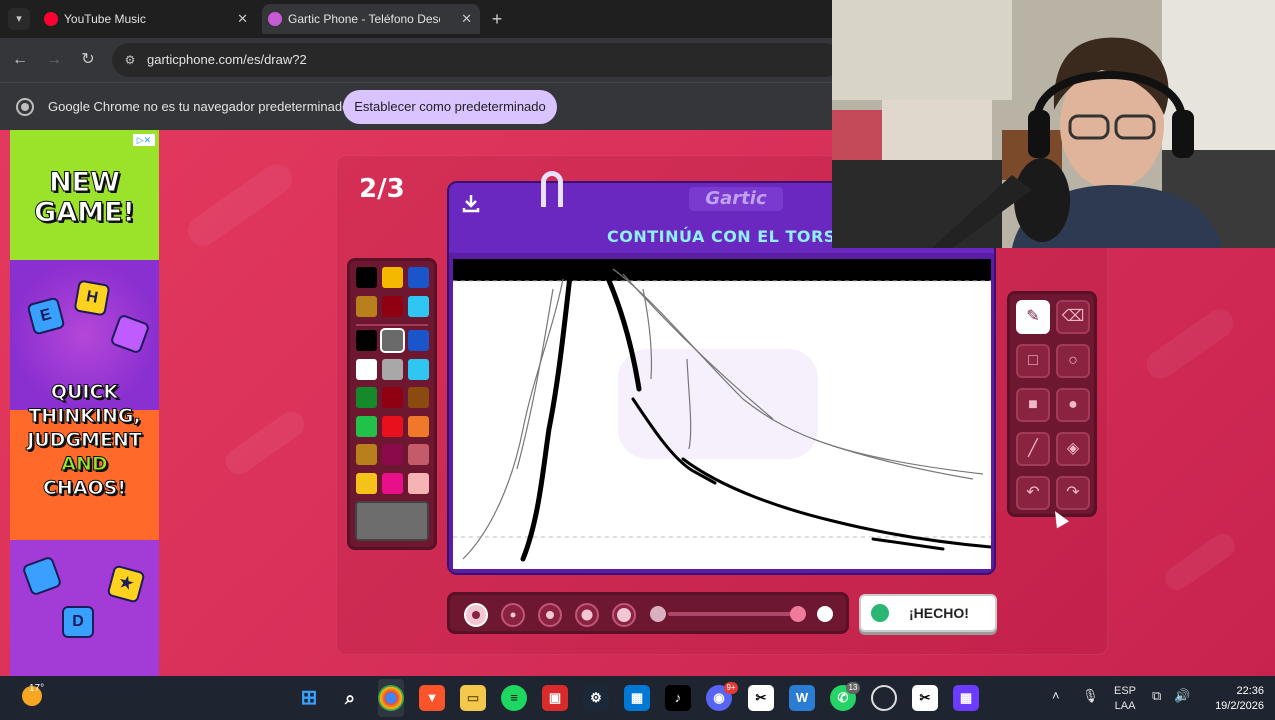 The height and width of the screenshot is (720, 1275). Describe the element at coordinates (1033, 493) in the screenshot. I see `undo-tool: ↶` at that location.